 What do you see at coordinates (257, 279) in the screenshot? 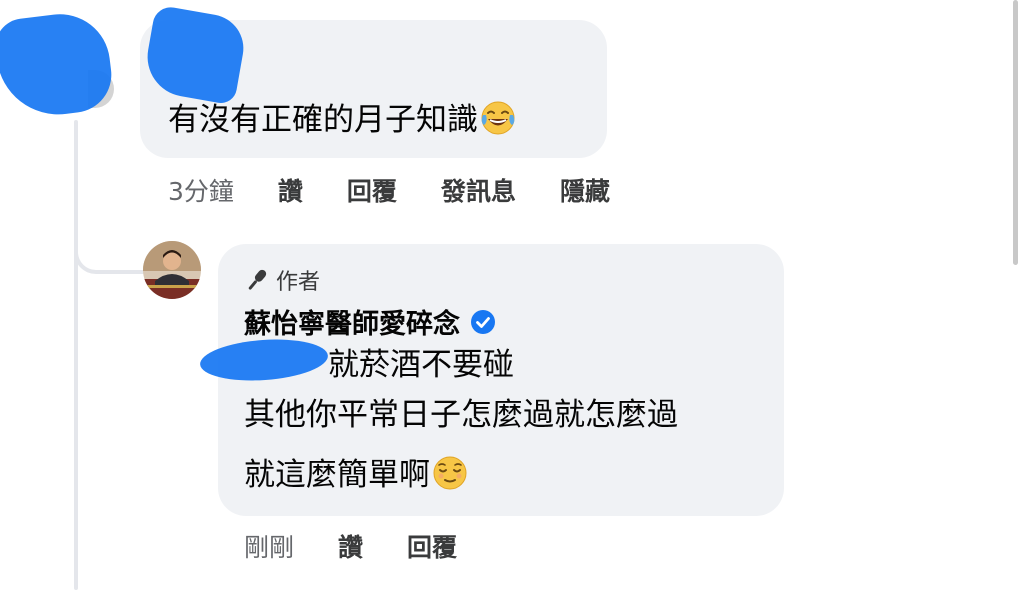
I see `microphone-icon` at bounding box center [257, 279].